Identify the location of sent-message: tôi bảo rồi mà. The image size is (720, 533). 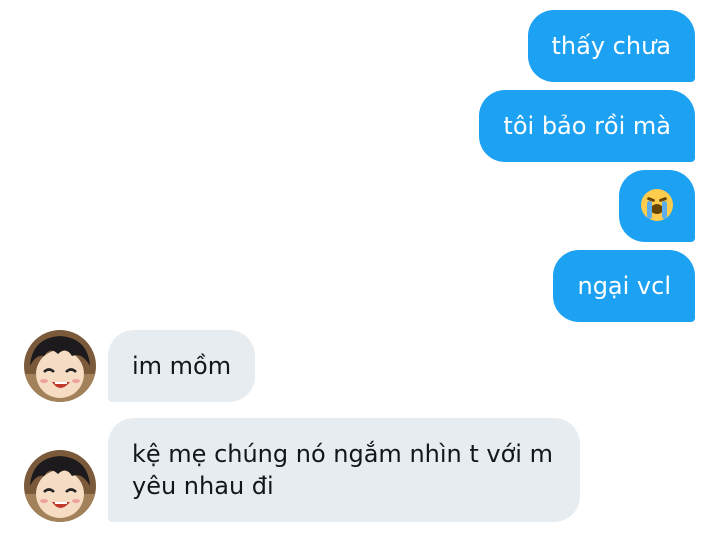
(587, 126).